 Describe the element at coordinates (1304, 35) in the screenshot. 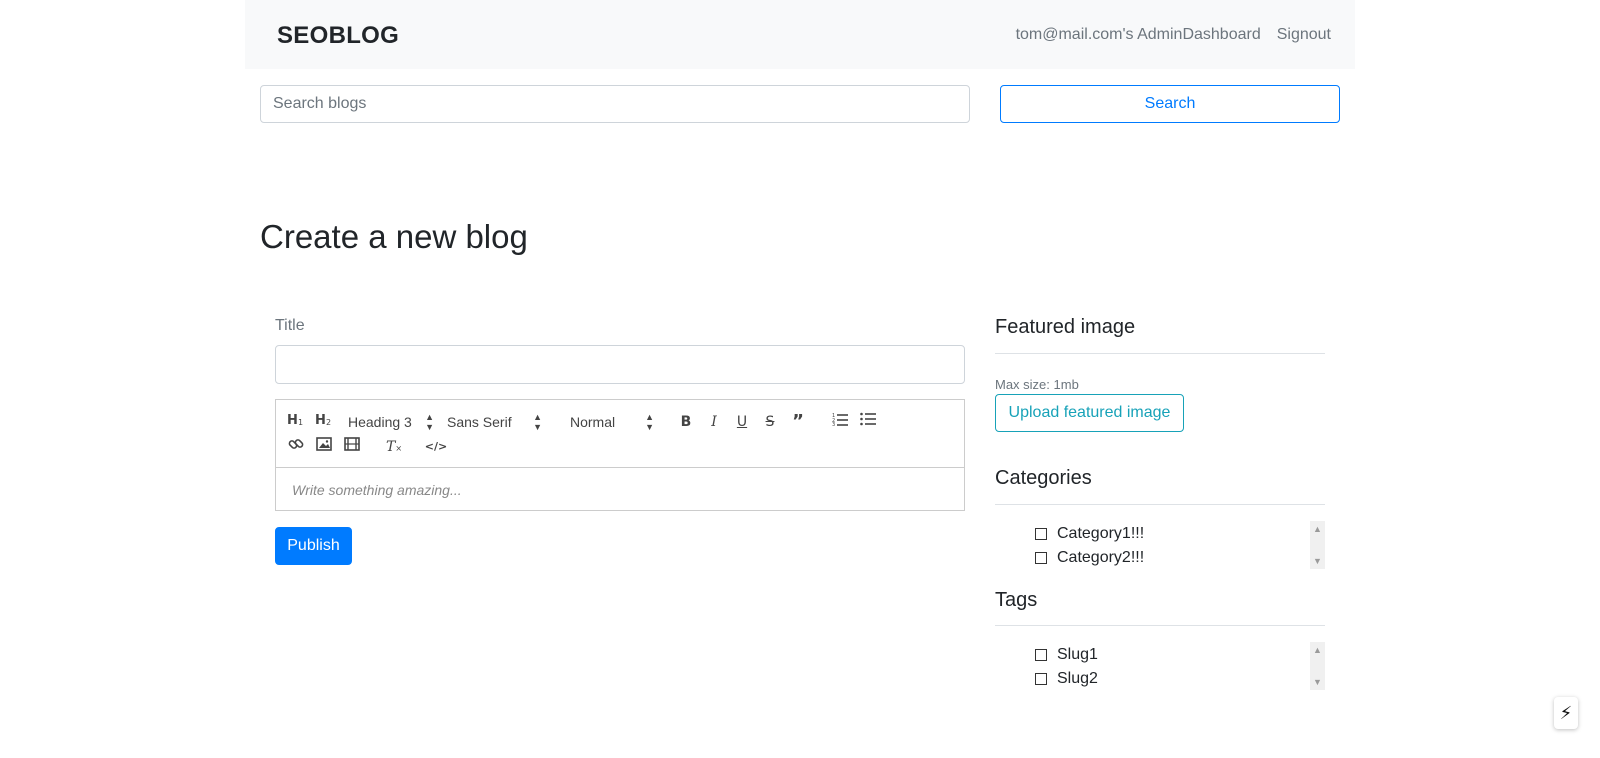

I see `nav-link-signout: Signout` at that location.